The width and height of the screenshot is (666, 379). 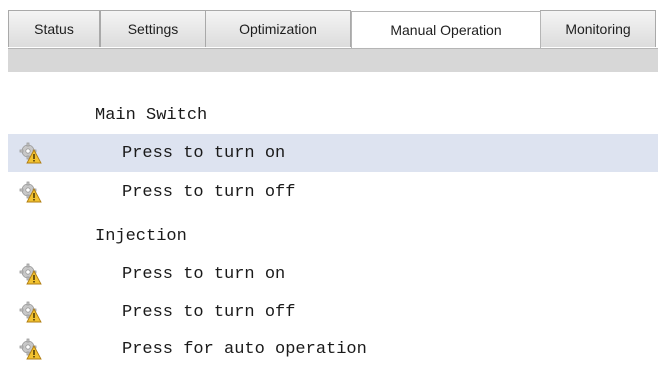 I want to click on injection-turn-off: Press to turn off, so click(x=333, y=312).